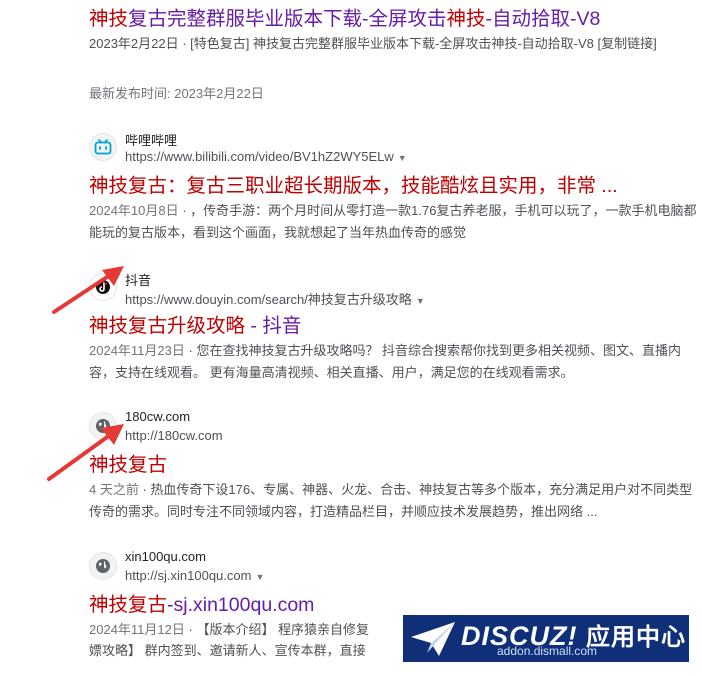 This screenshot has height=676, width=702. Describe the element at coordinates (546, 638) in the screenshot. I see `discuz-watermark: DISCUZ! 应用中心 addon.dismall.com` at that location.